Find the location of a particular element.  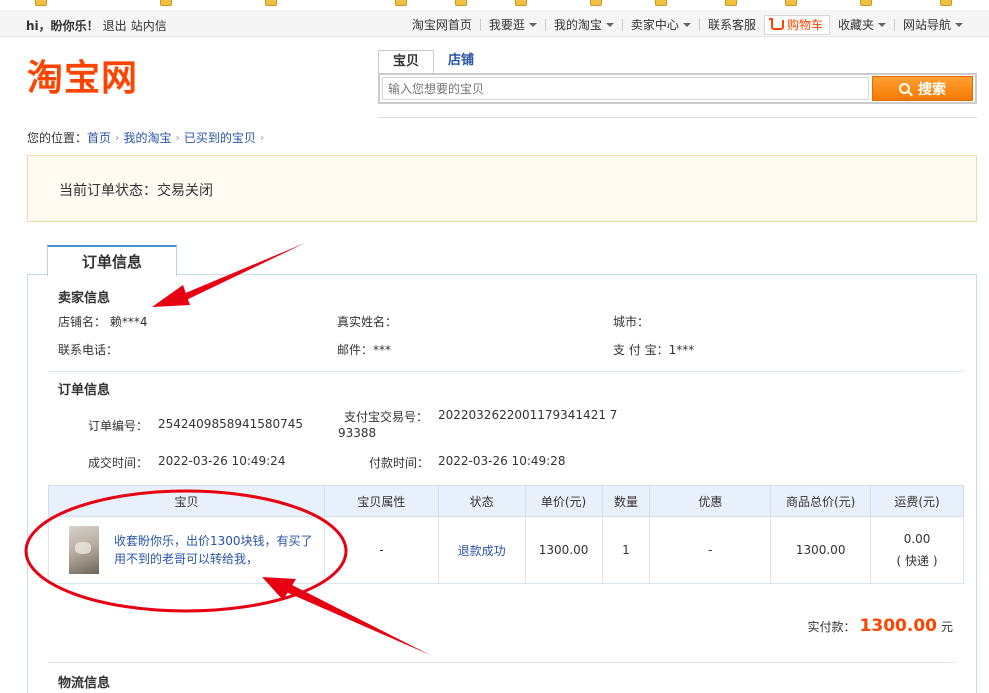

tab-items: 宝贝 is located at coordinates (406, 62).